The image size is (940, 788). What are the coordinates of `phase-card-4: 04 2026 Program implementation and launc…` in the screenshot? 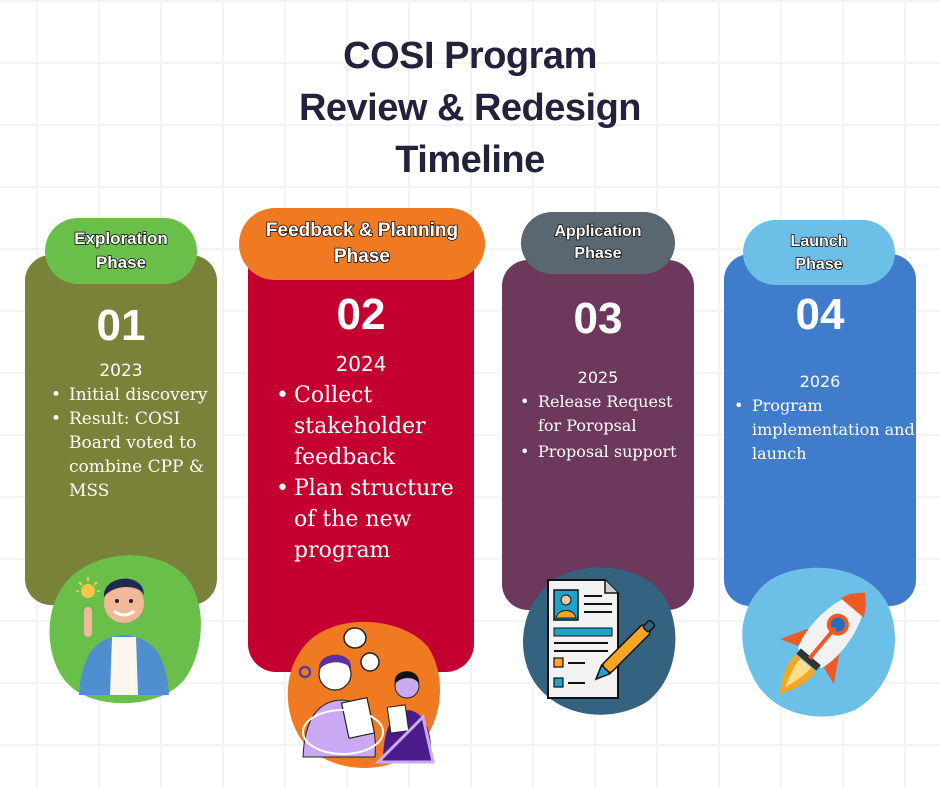 It's located at (820, 430).